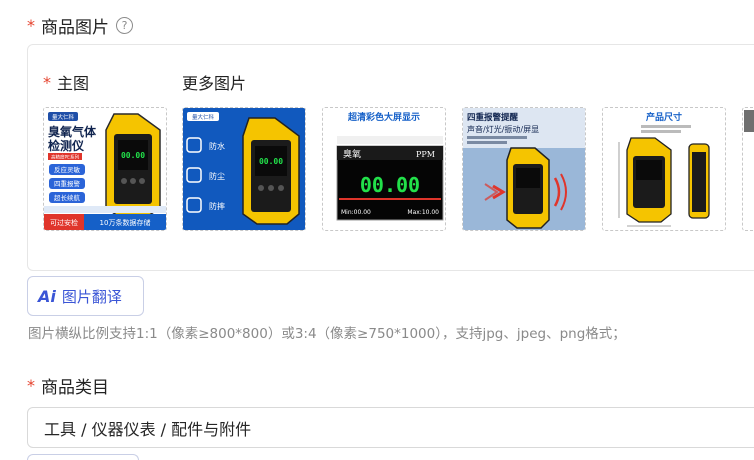 Image resolution: width=754 pixels, height=460 pixels. What do you see at coordinates (75, 387) in the screenshot?
I see `category-title-label: 商品类目` at bounding box center [75, 387].